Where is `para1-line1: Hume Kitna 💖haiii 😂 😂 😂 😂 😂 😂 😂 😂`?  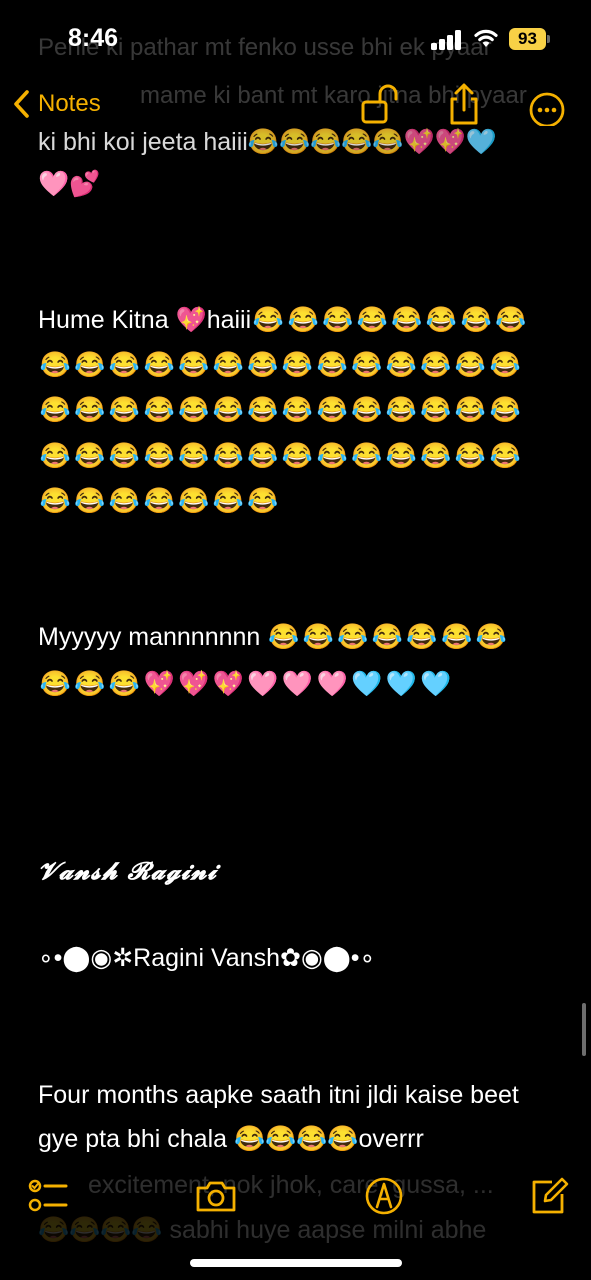 para1-line1: Hume Kitna 💖haiii 😂 😂 😂 😂 😂 😂 😂 😂 is located at coordinates (283, 320).